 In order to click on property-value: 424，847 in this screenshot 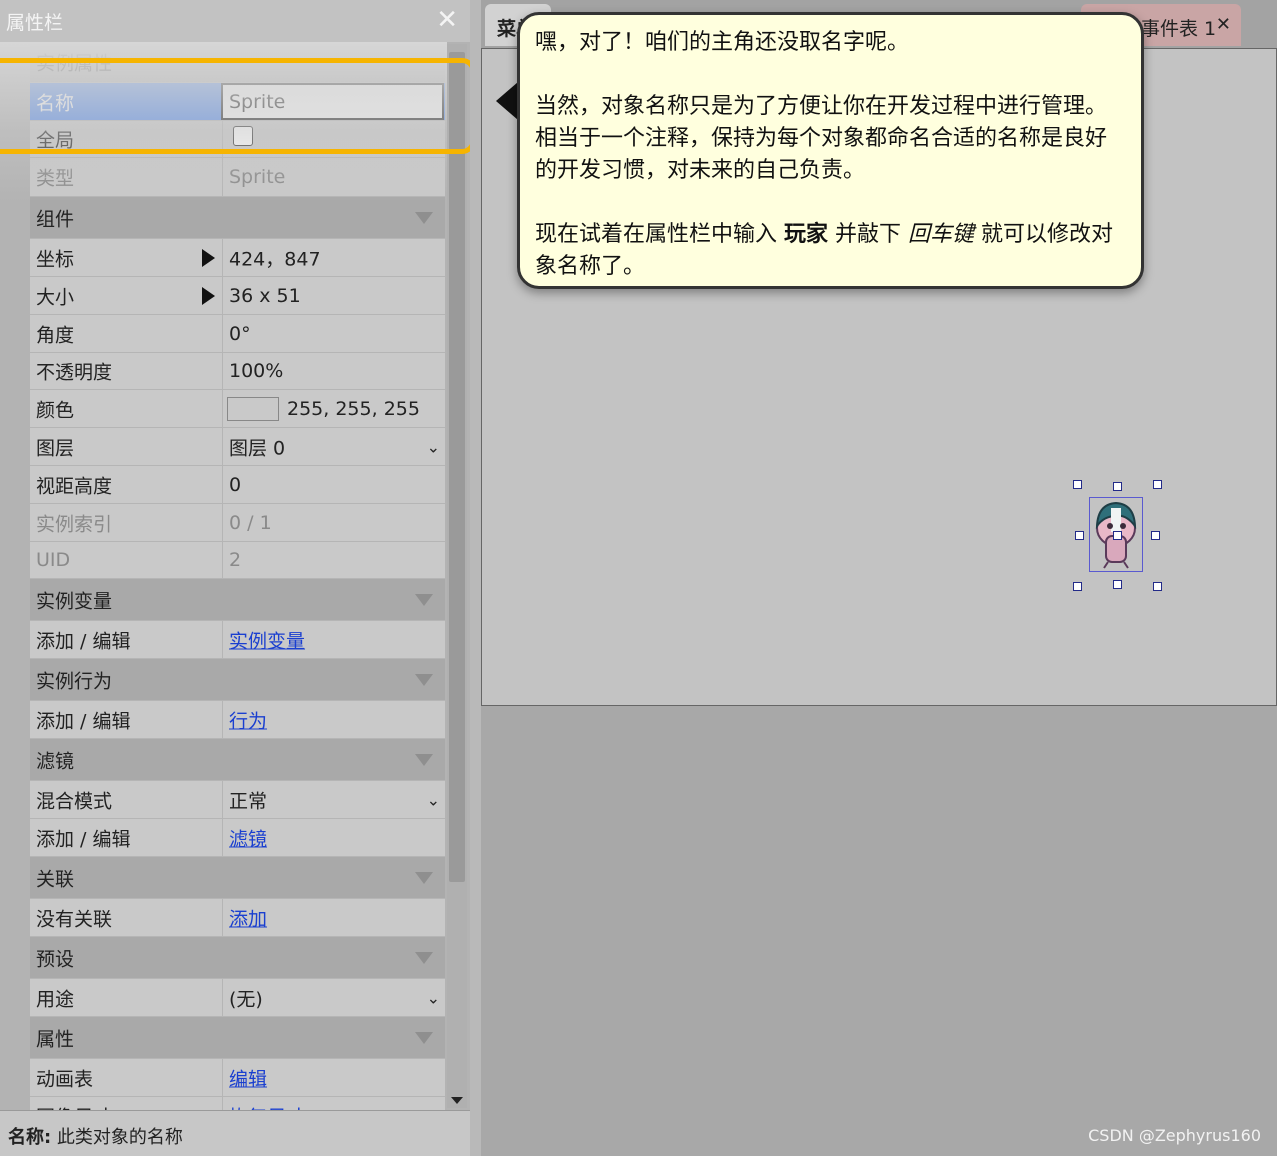, I will do `click(275, 257)`.